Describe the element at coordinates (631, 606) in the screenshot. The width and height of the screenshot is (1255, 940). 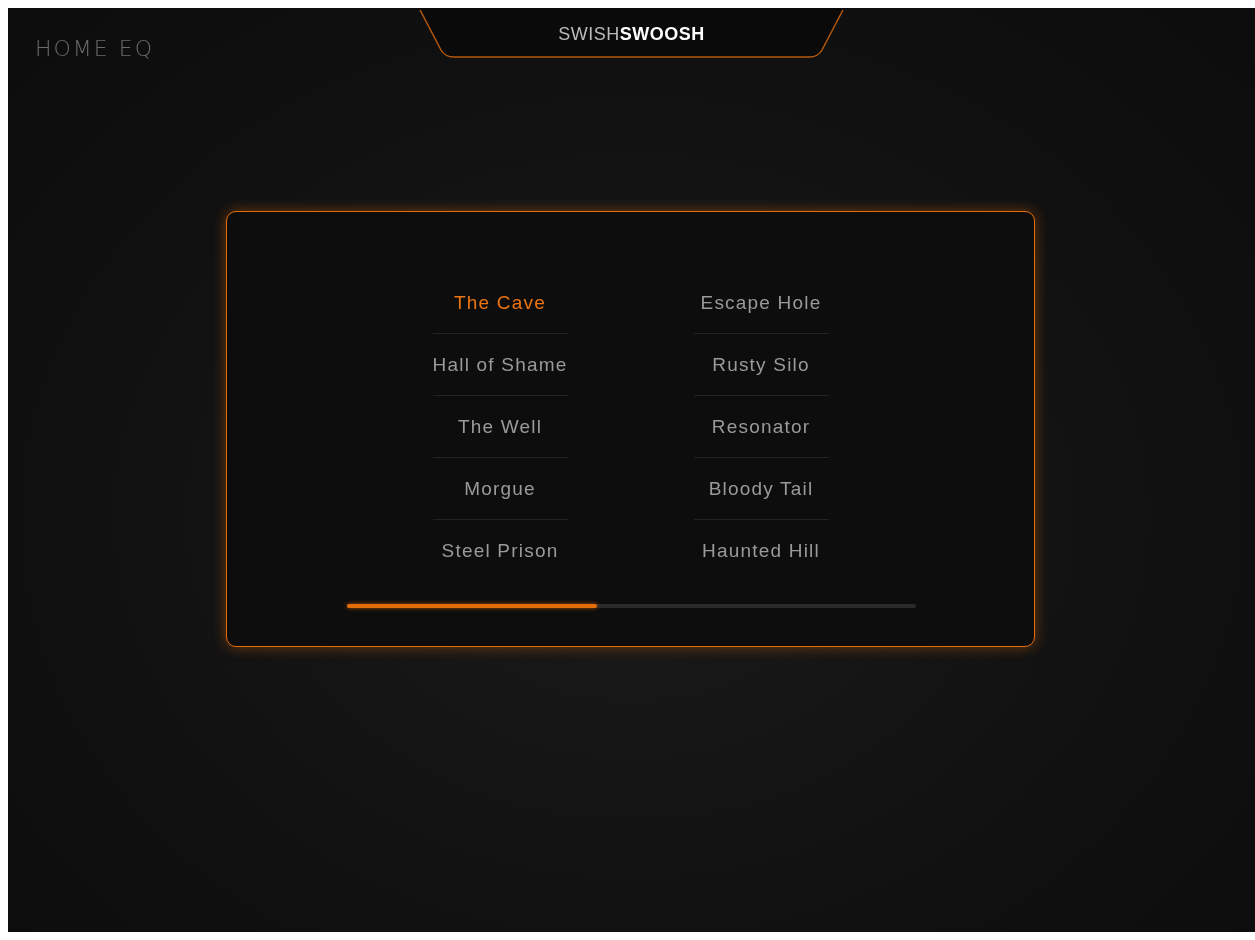
I see `scroll-bar` at that location.